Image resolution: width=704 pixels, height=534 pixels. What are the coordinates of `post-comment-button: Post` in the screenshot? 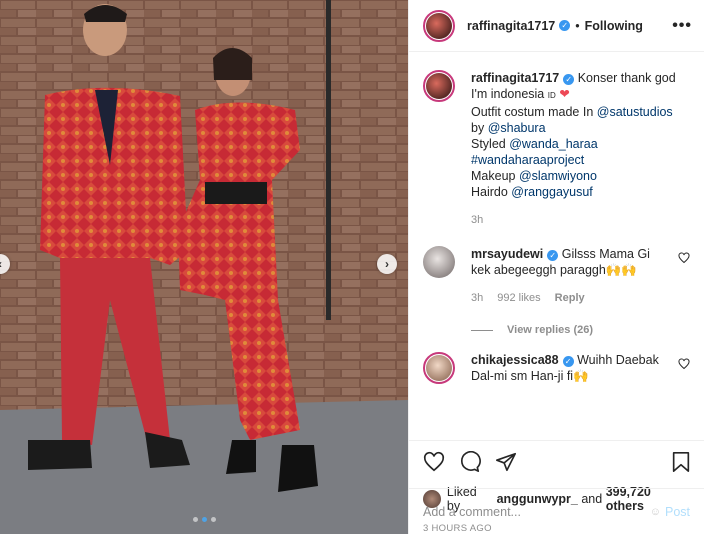 It's located at (677, 512).